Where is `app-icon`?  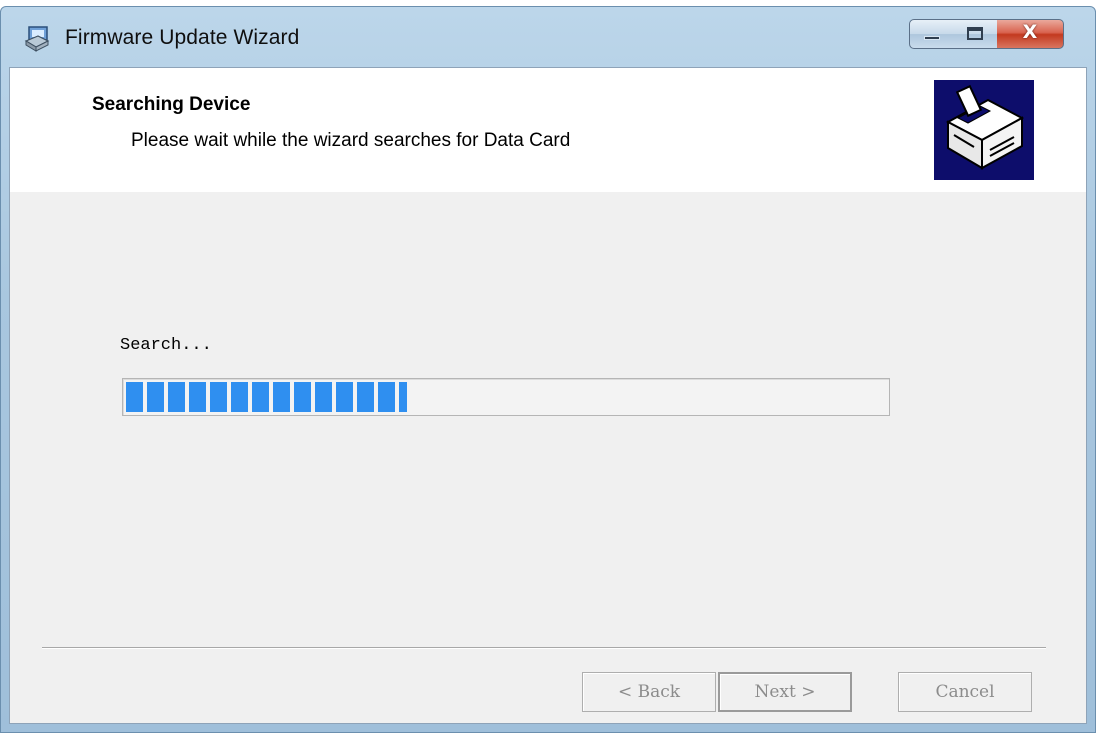 app-icon is located at coordinates (37, 38).